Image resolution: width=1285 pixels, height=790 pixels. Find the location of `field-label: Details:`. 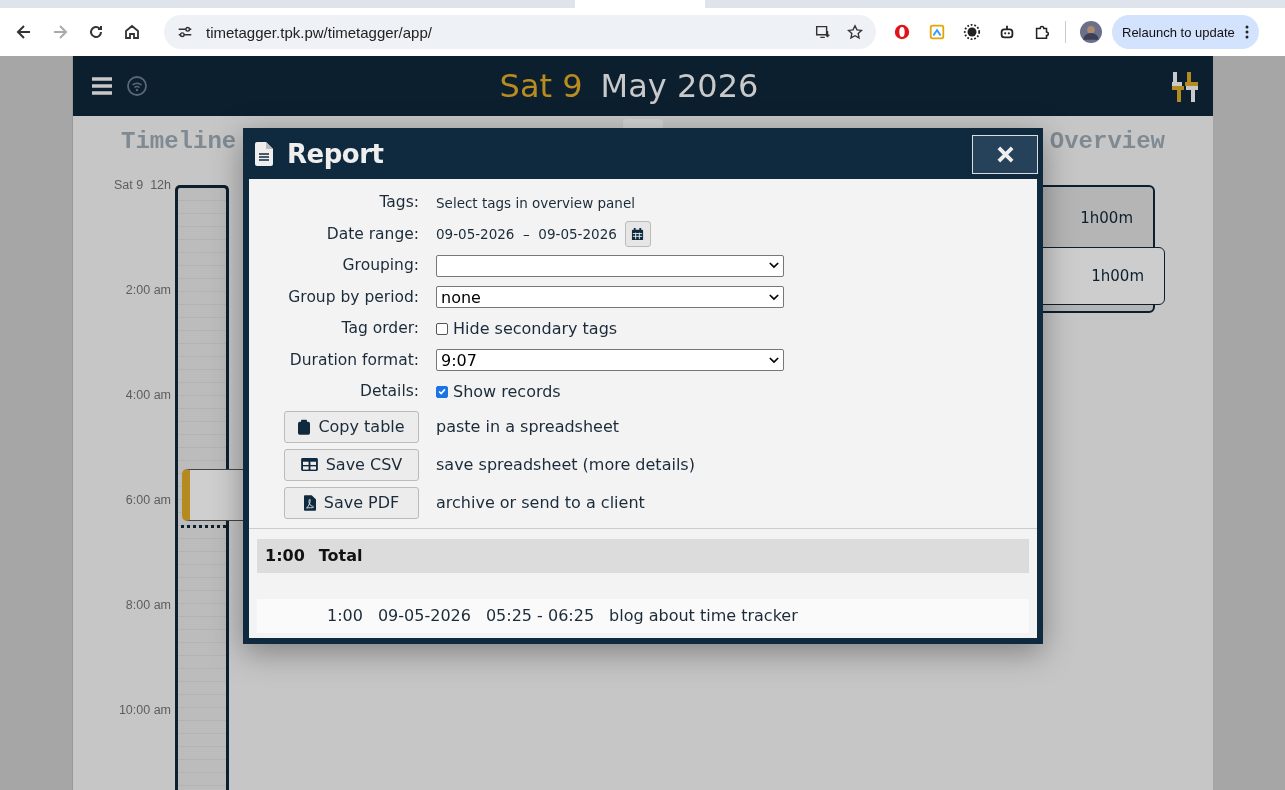

field-label: Details: is located at coordinates (389, 391).